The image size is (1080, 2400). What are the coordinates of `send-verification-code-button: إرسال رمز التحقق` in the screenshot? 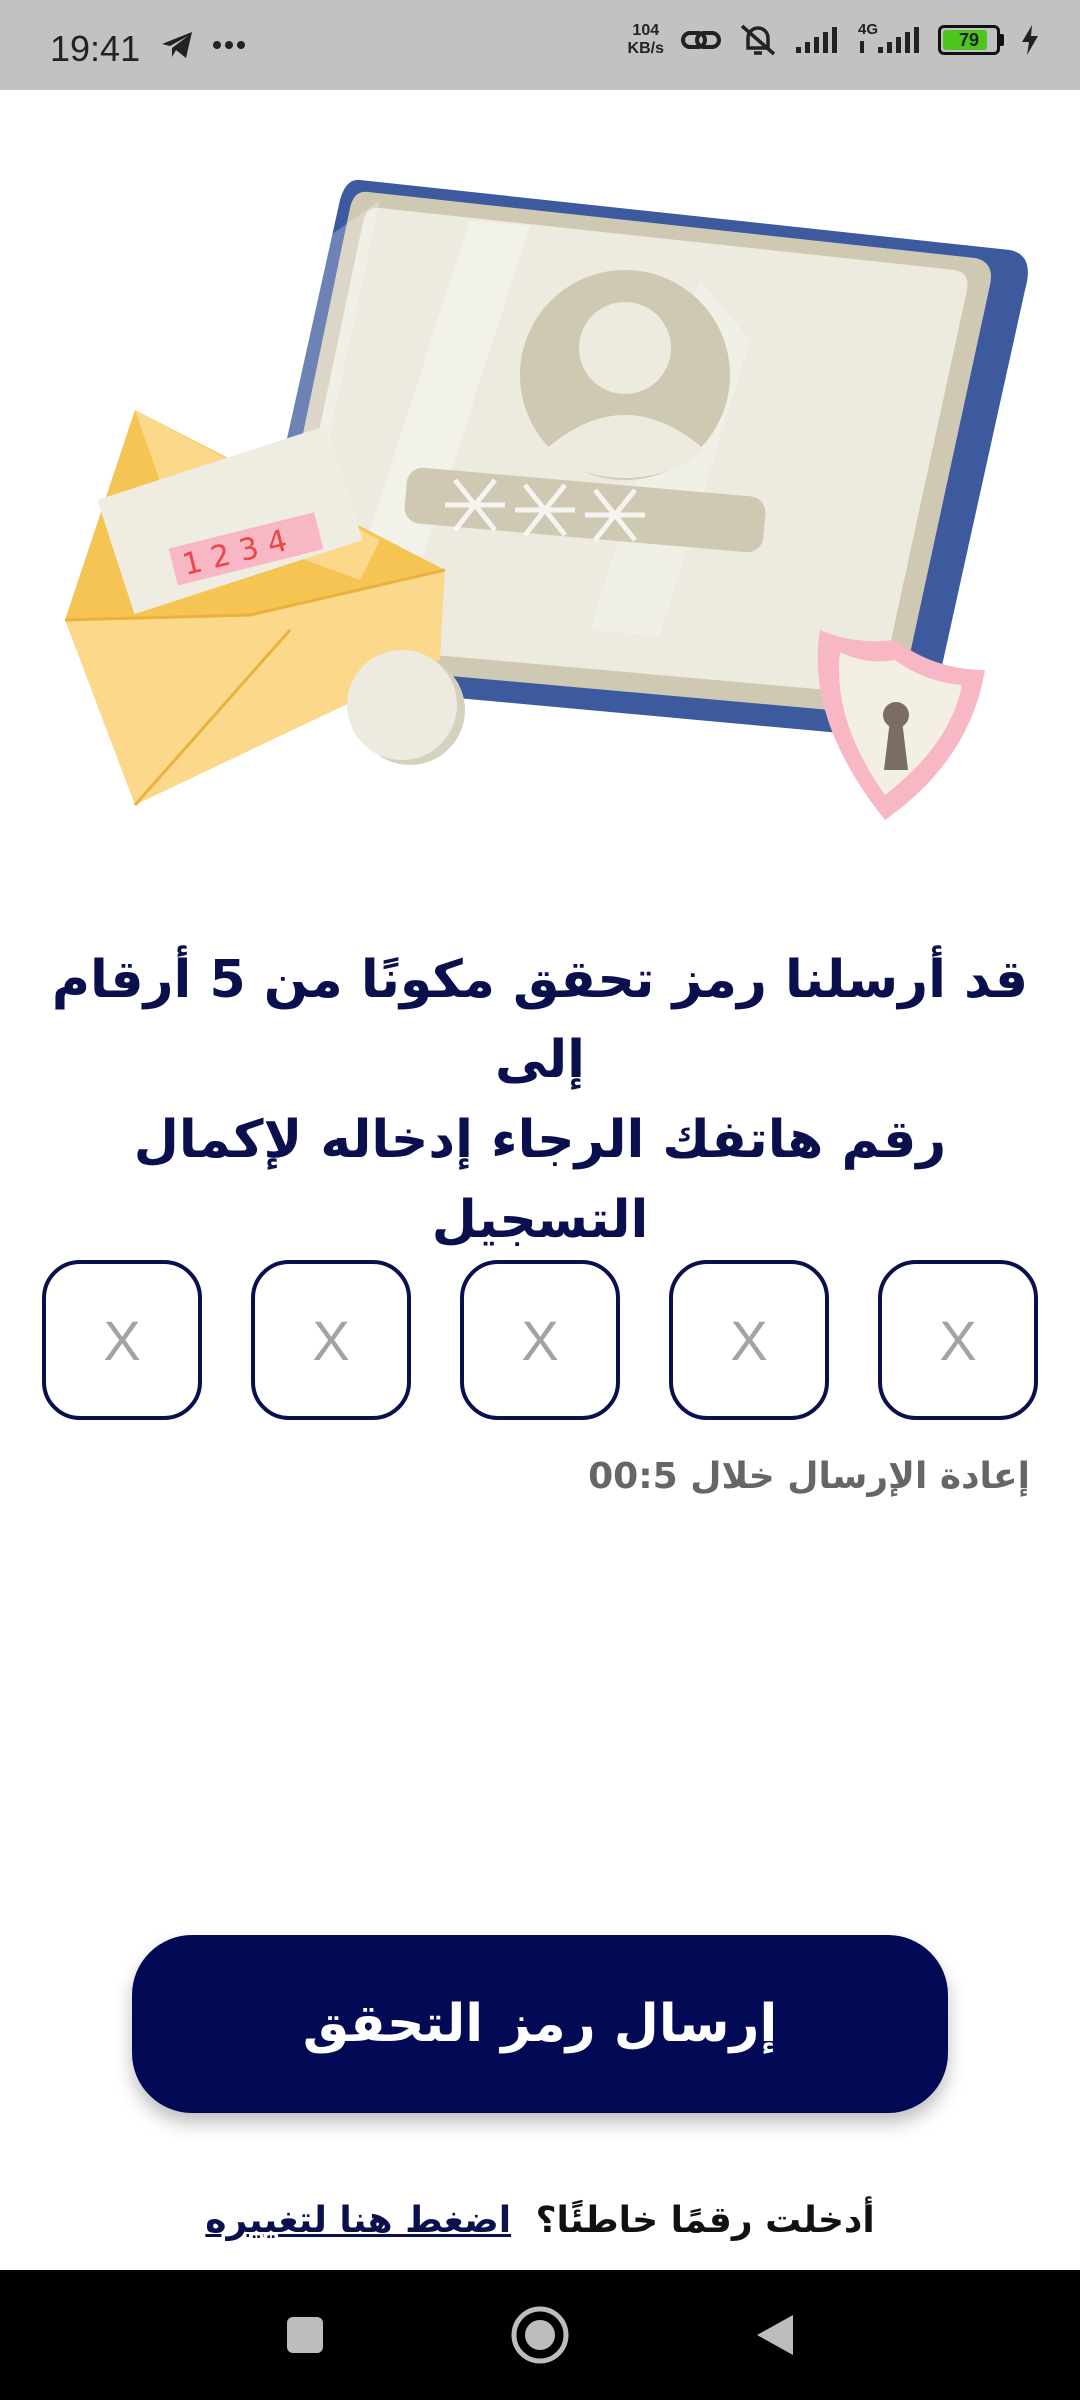 It's located at (540, 2024).